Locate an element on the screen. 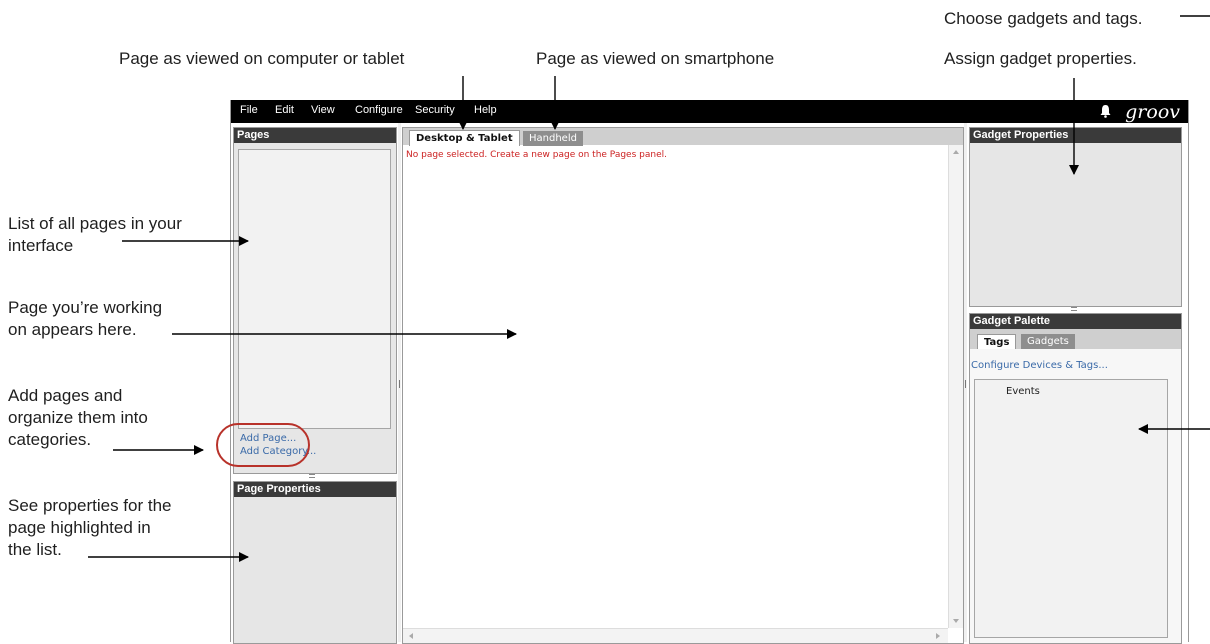 The height and width of the screenshot is (644, 1210). tree-item-events: Events is located at coordinates (1023, 391).